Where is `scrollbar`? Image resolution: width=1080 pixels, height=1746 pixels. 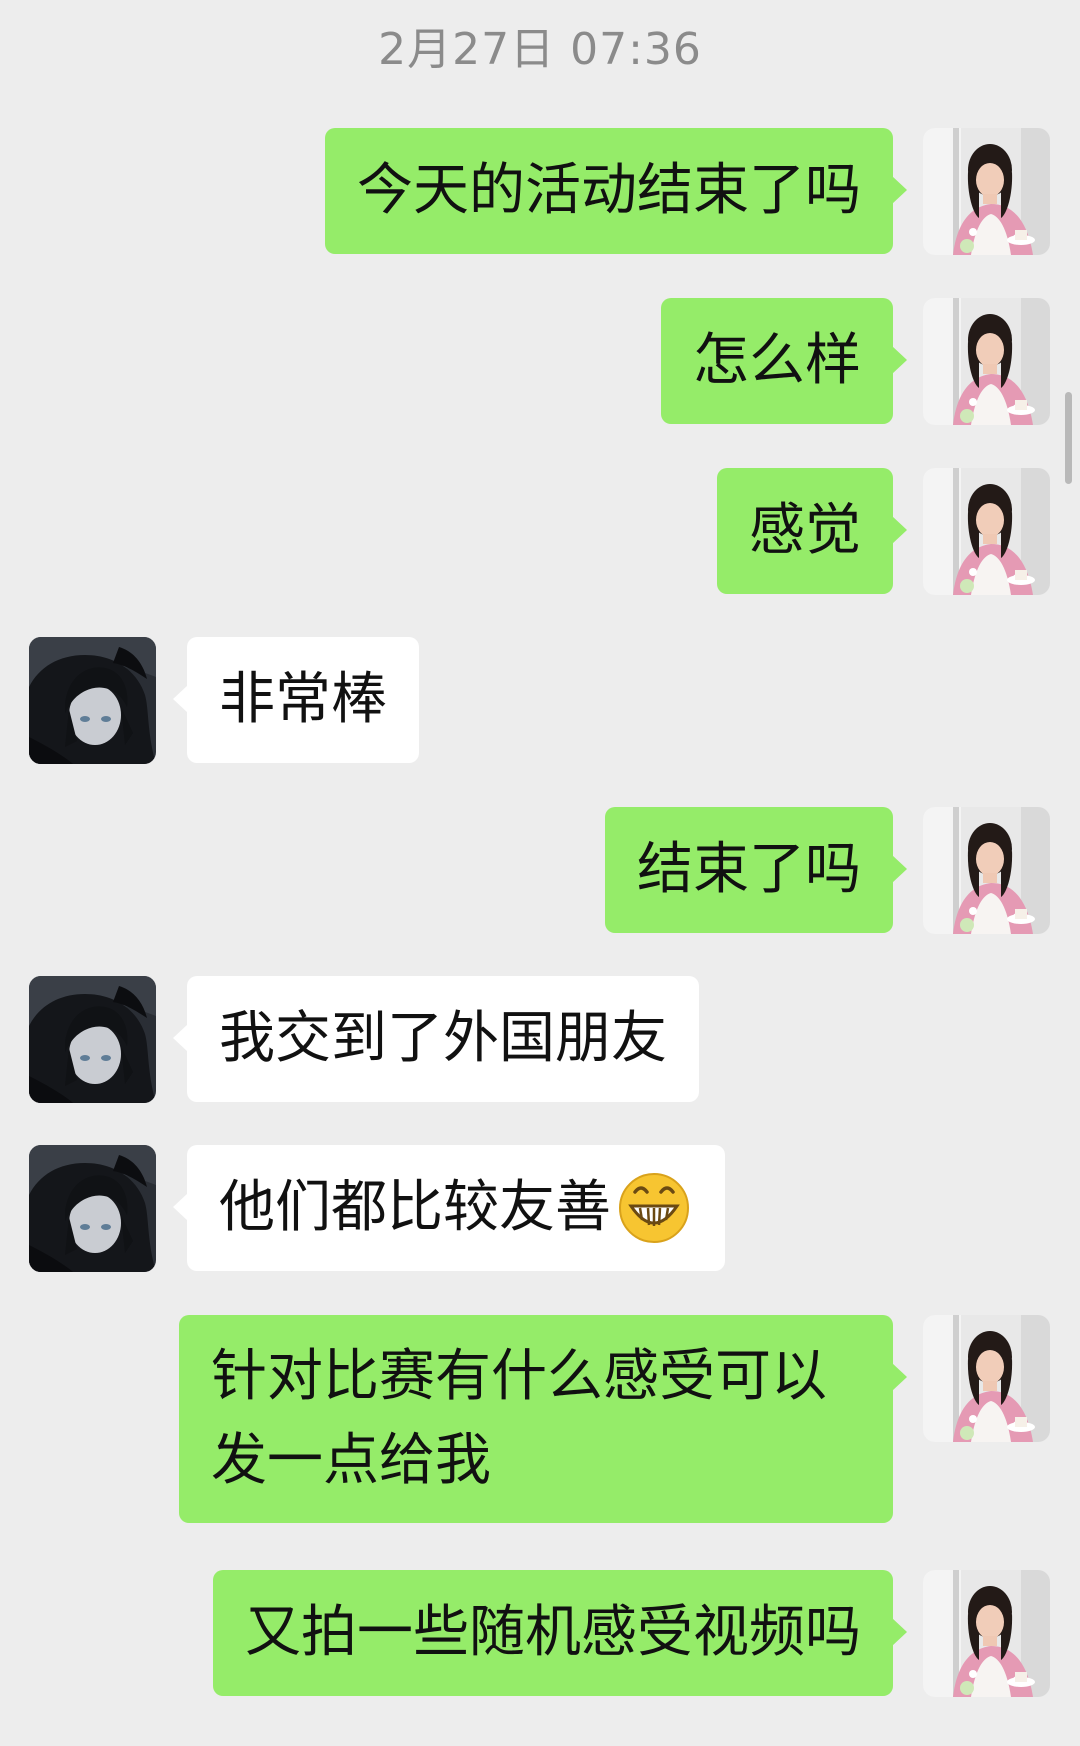 scrollbar is located at coordinates (1068, 438).